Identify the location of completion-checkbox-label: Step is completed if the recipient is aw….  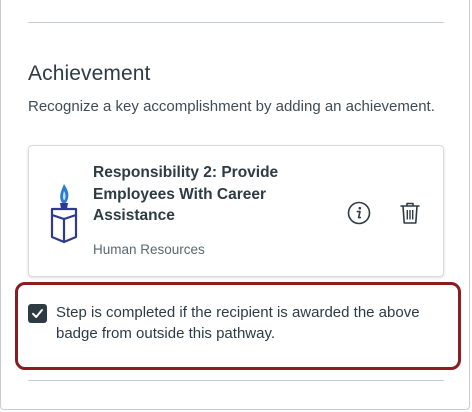
(251, 323).